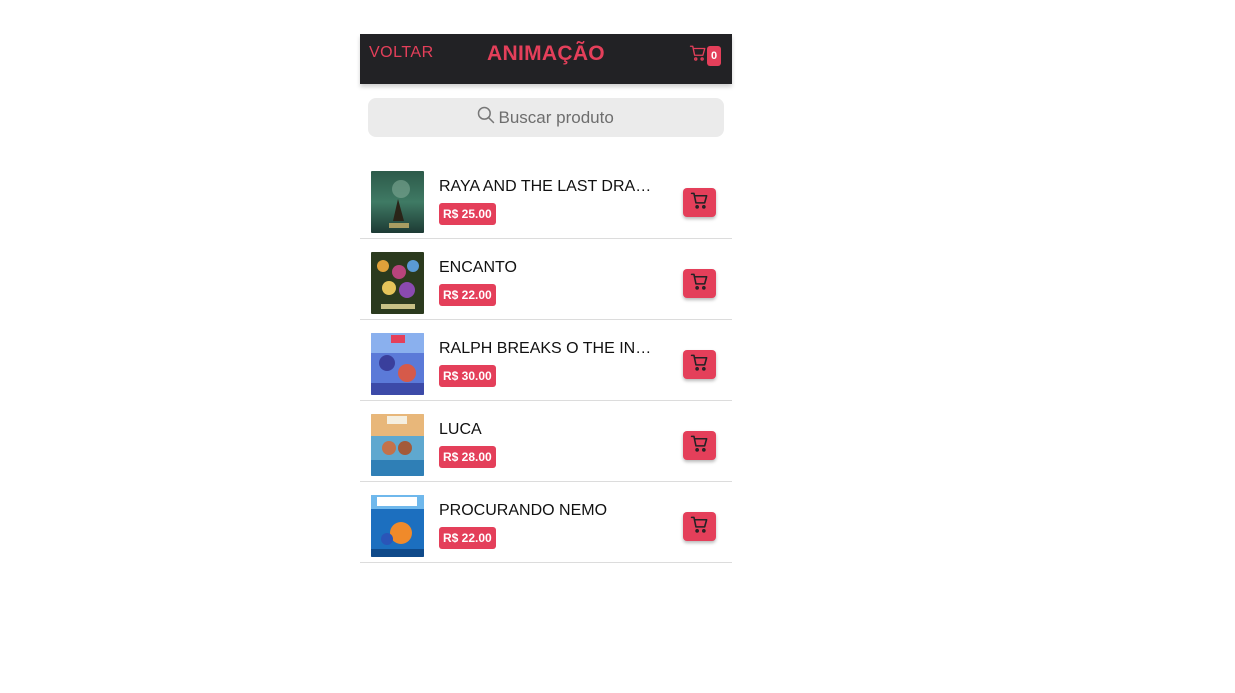 The image size is (1235, 693). Describe the element at coordinates (546, 522) in the screenshot. I see `product-row: PROCURANDO NEMO R$ 22.00` at that location.